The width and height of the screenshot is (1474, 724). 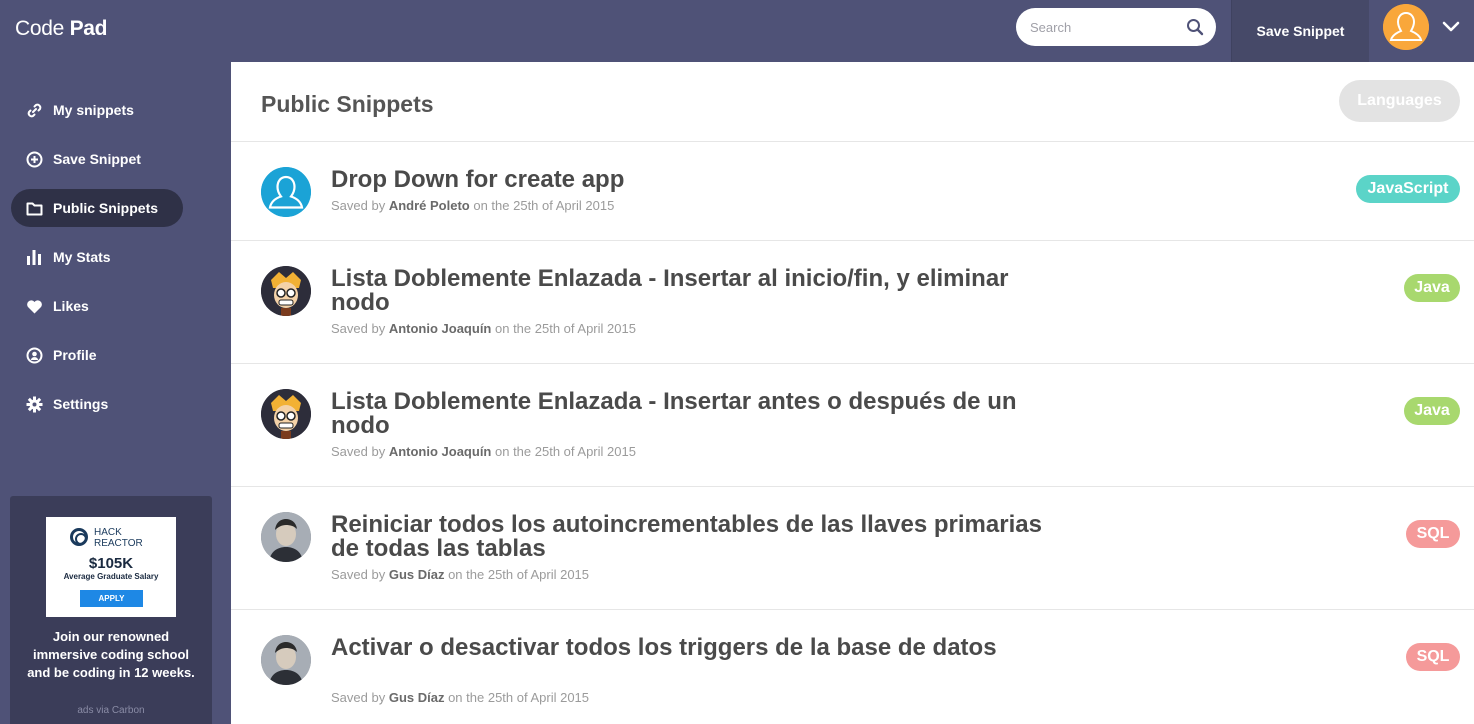 What do you see at coordinates (34, 208) in the screenshot?
I see `folder-icon` at bounding box center [34, 208].